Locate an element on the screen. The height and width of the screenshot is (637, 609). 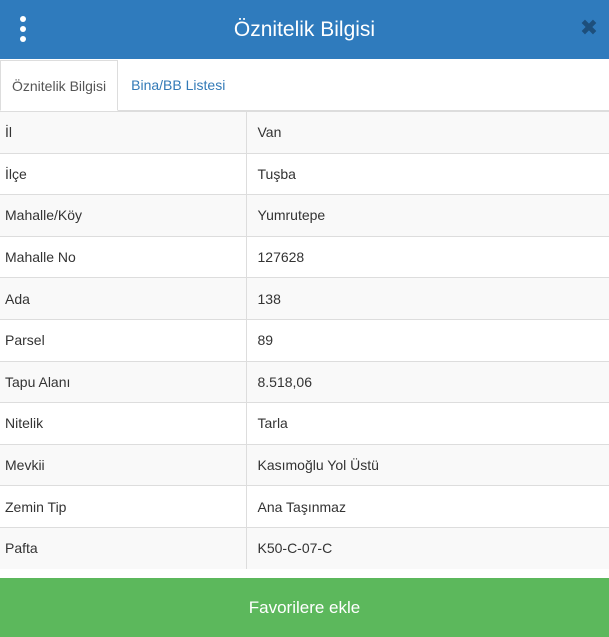
attribute-key: Nitelik is located at coordinates (123, 423).